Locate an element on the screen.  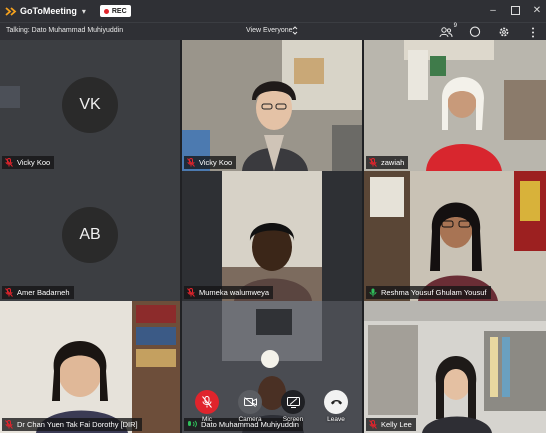
participant-nameplate: Dr Chan Yuen Tak Fai Dorothy [DIR] is located at coordinates (72, 424).